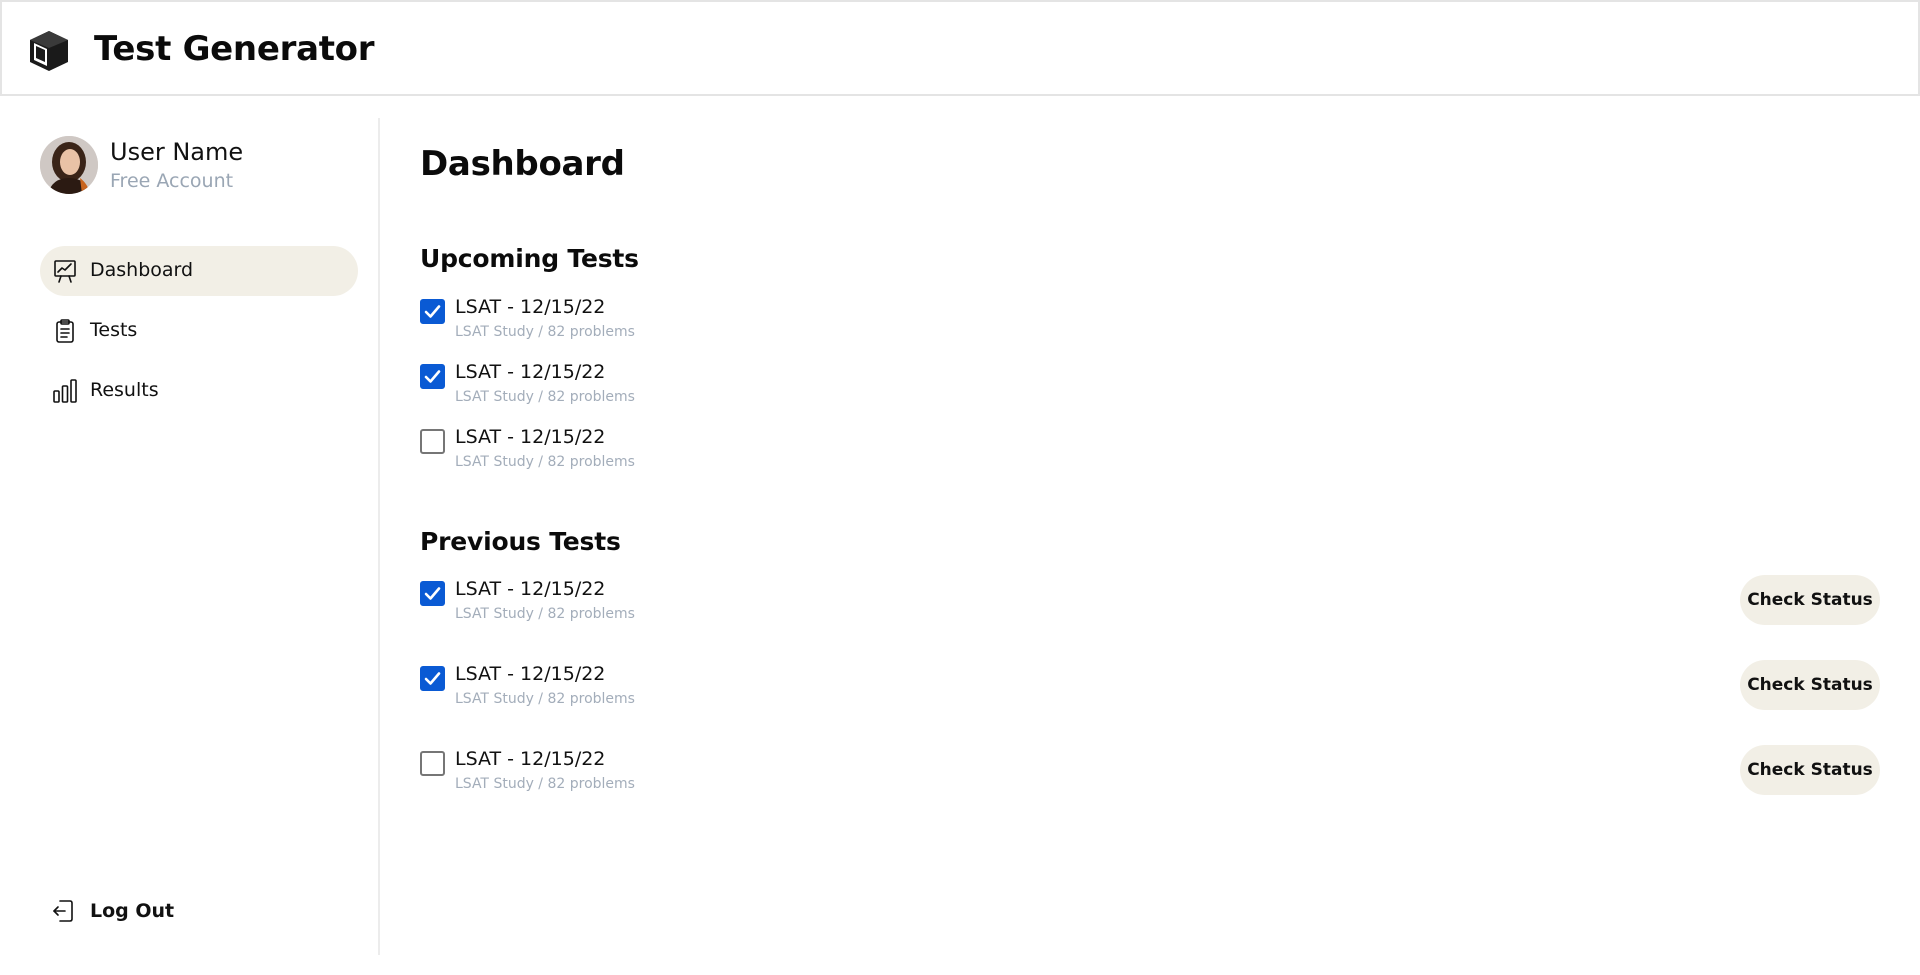 The width and height of the screenshot is (1920, 975). Describe the element at coordinates (132, 911) in the screenshot. I see `logout-label: Log Out` at that location.